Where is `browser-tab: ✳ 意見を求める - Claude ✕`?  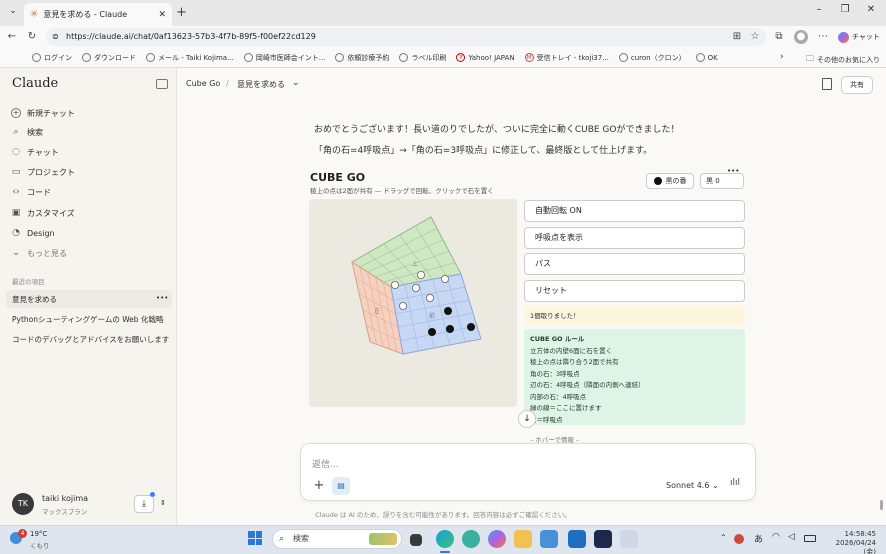
browser-tab: ✳ 意見を求める - Claude ✕ is located at coordinates (98, 14).